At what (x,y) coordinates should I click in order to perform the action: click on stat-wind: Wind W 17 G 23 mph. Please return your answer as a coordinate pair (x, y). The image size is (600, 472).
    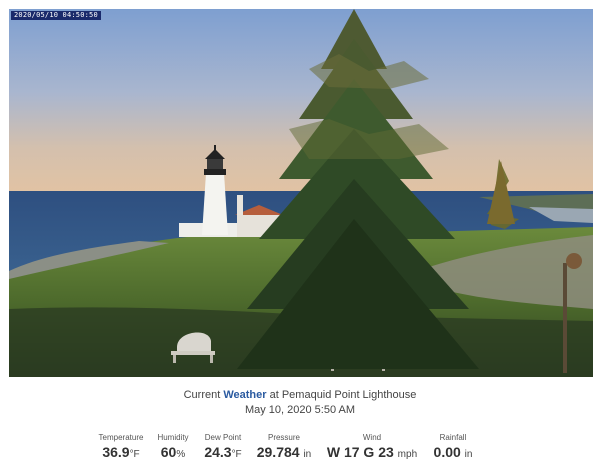
    Looking at the image, I should click on (372, 448).